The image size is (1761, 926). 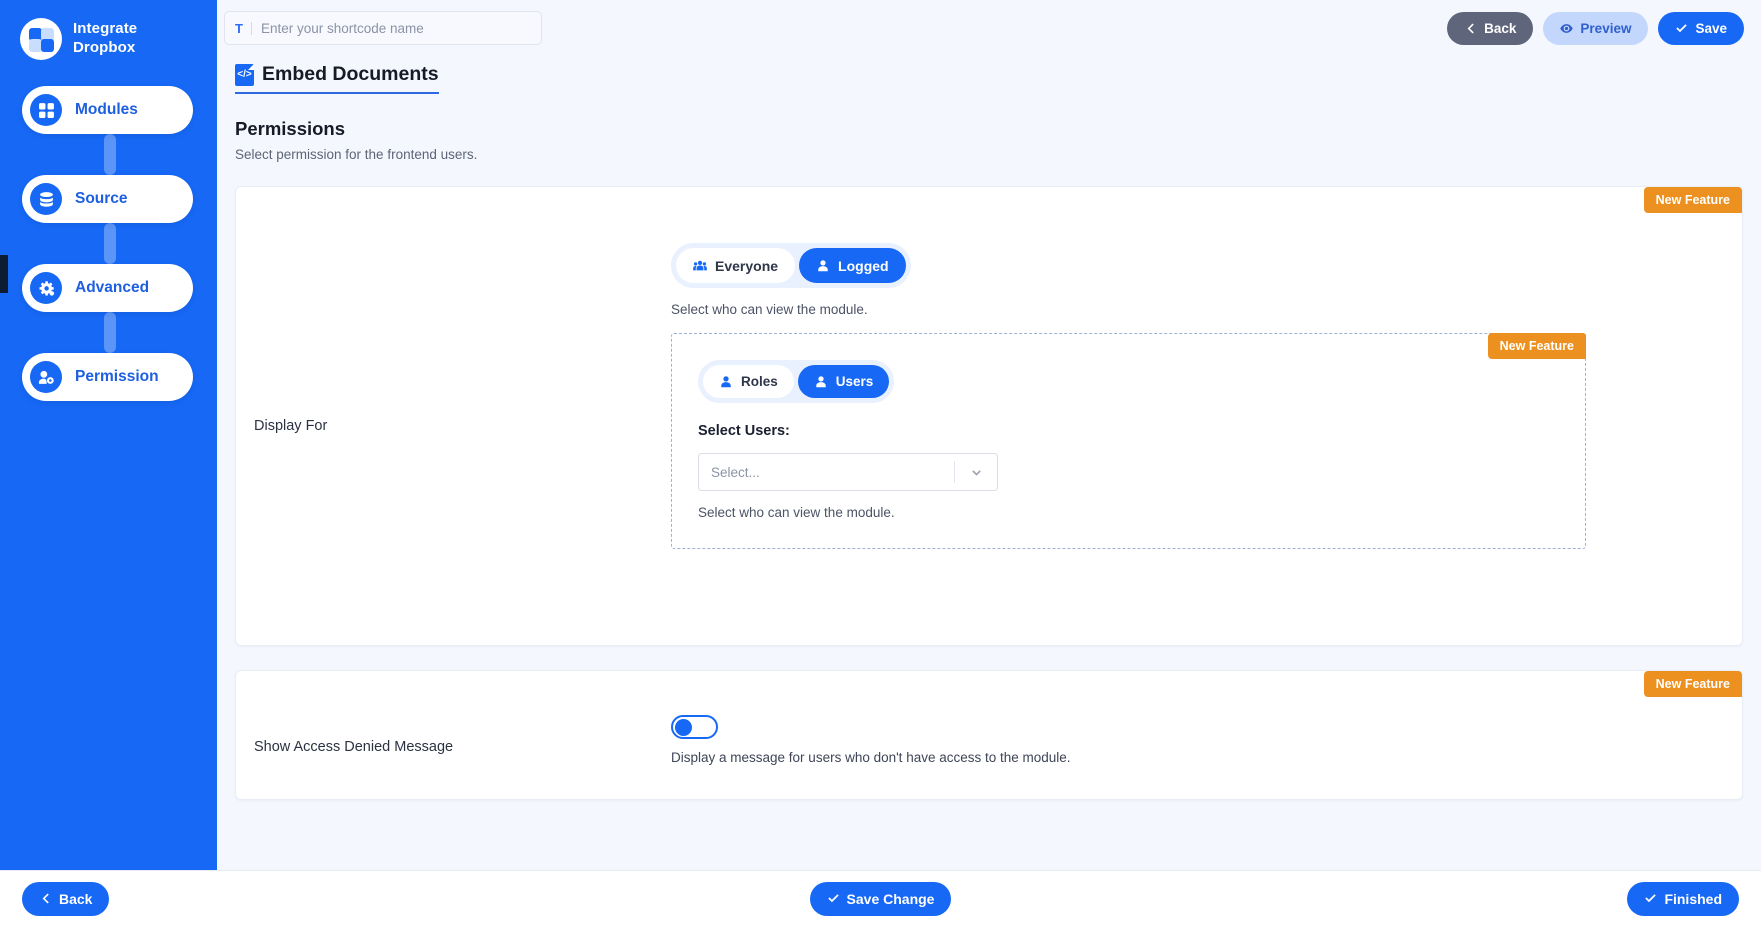 I want to click on save-change-button: Save Change, so click(x=880, y=898).